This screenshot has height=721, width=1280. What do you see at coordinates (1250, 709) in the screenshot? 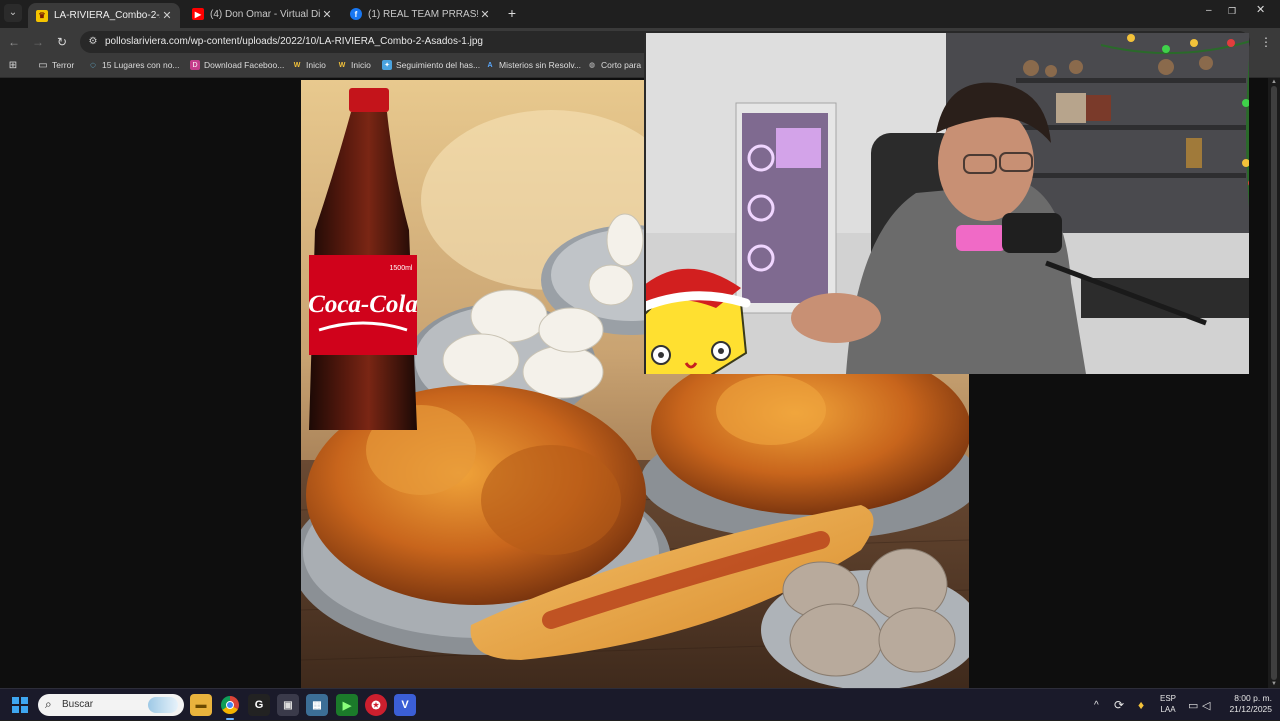
I see `clock-date: 21/12/2025` at bounding box center [1250, 709].